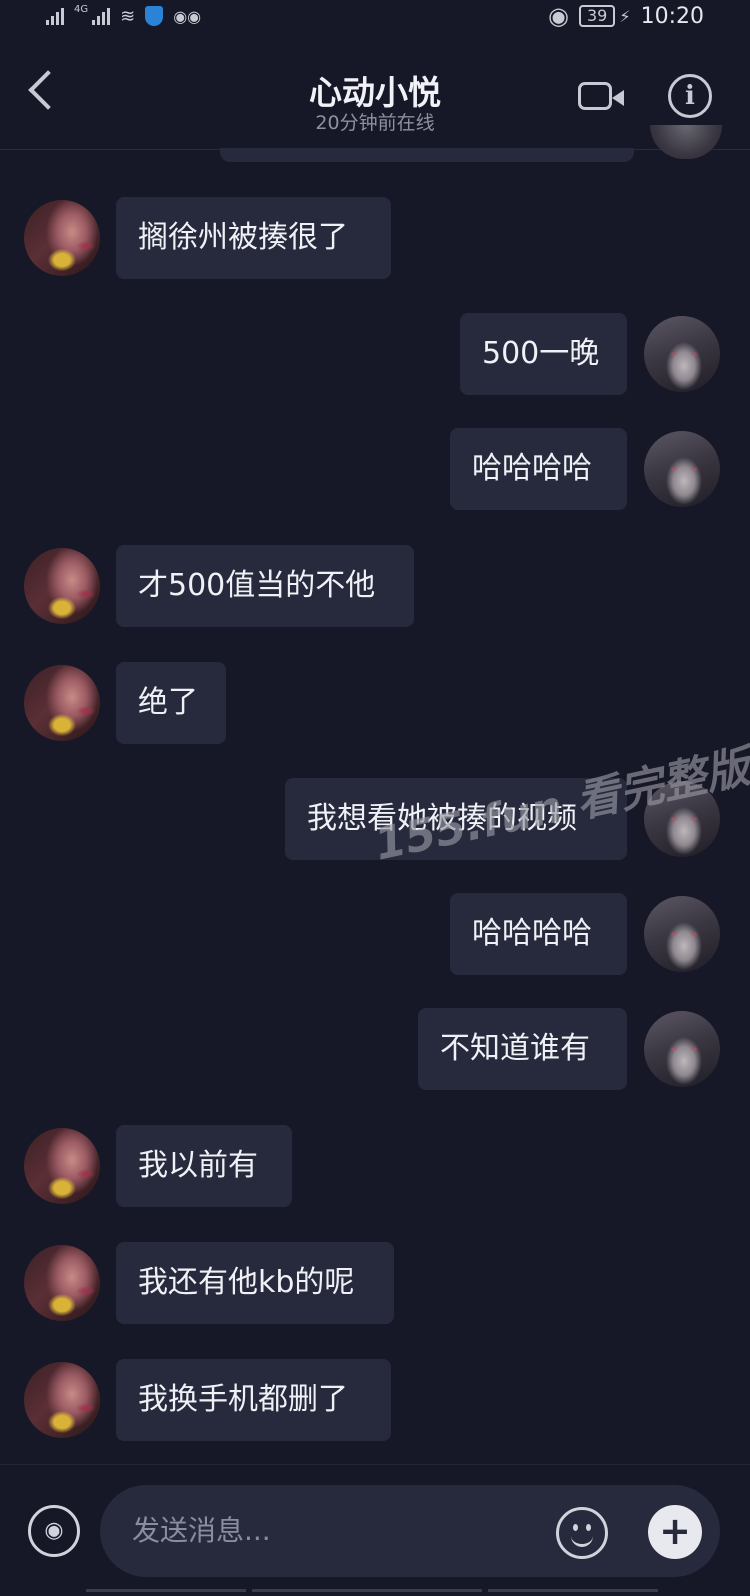 The height and width of the screenshot is (1596, 750). Describe the element at coordinates (582, 1533) in the screenshot. I see `emoji-icon` at that location.